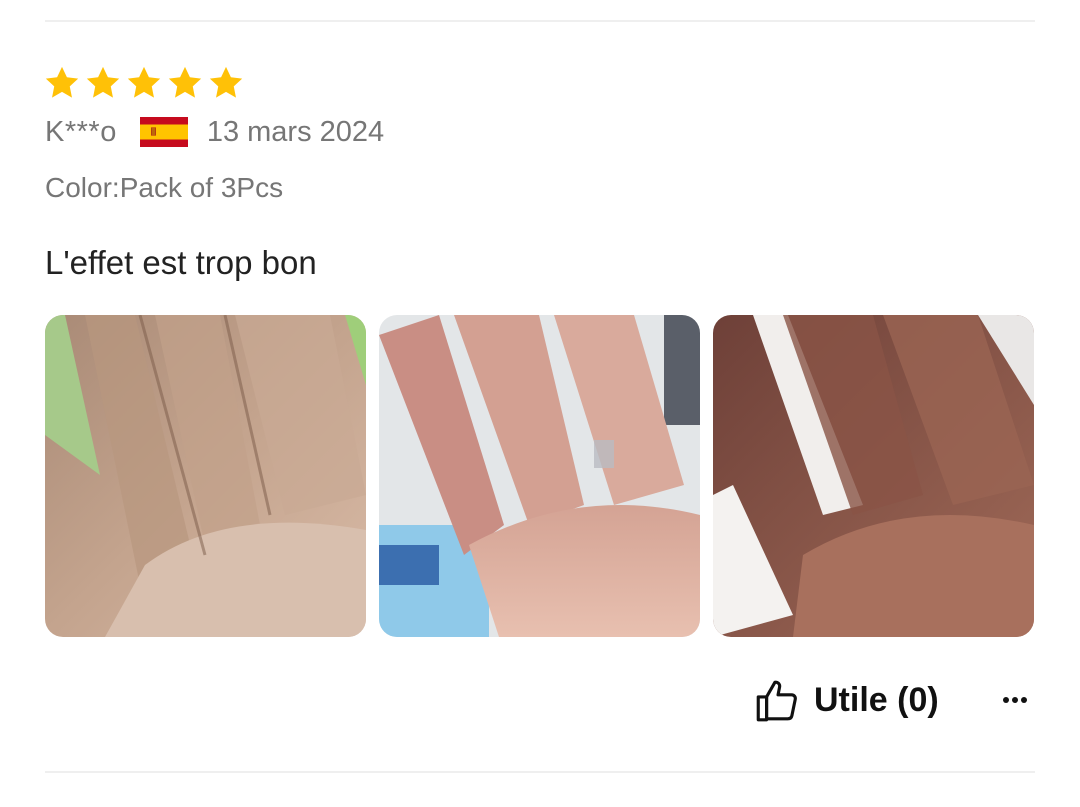  I want to click on star-rating, so click(144, 83).